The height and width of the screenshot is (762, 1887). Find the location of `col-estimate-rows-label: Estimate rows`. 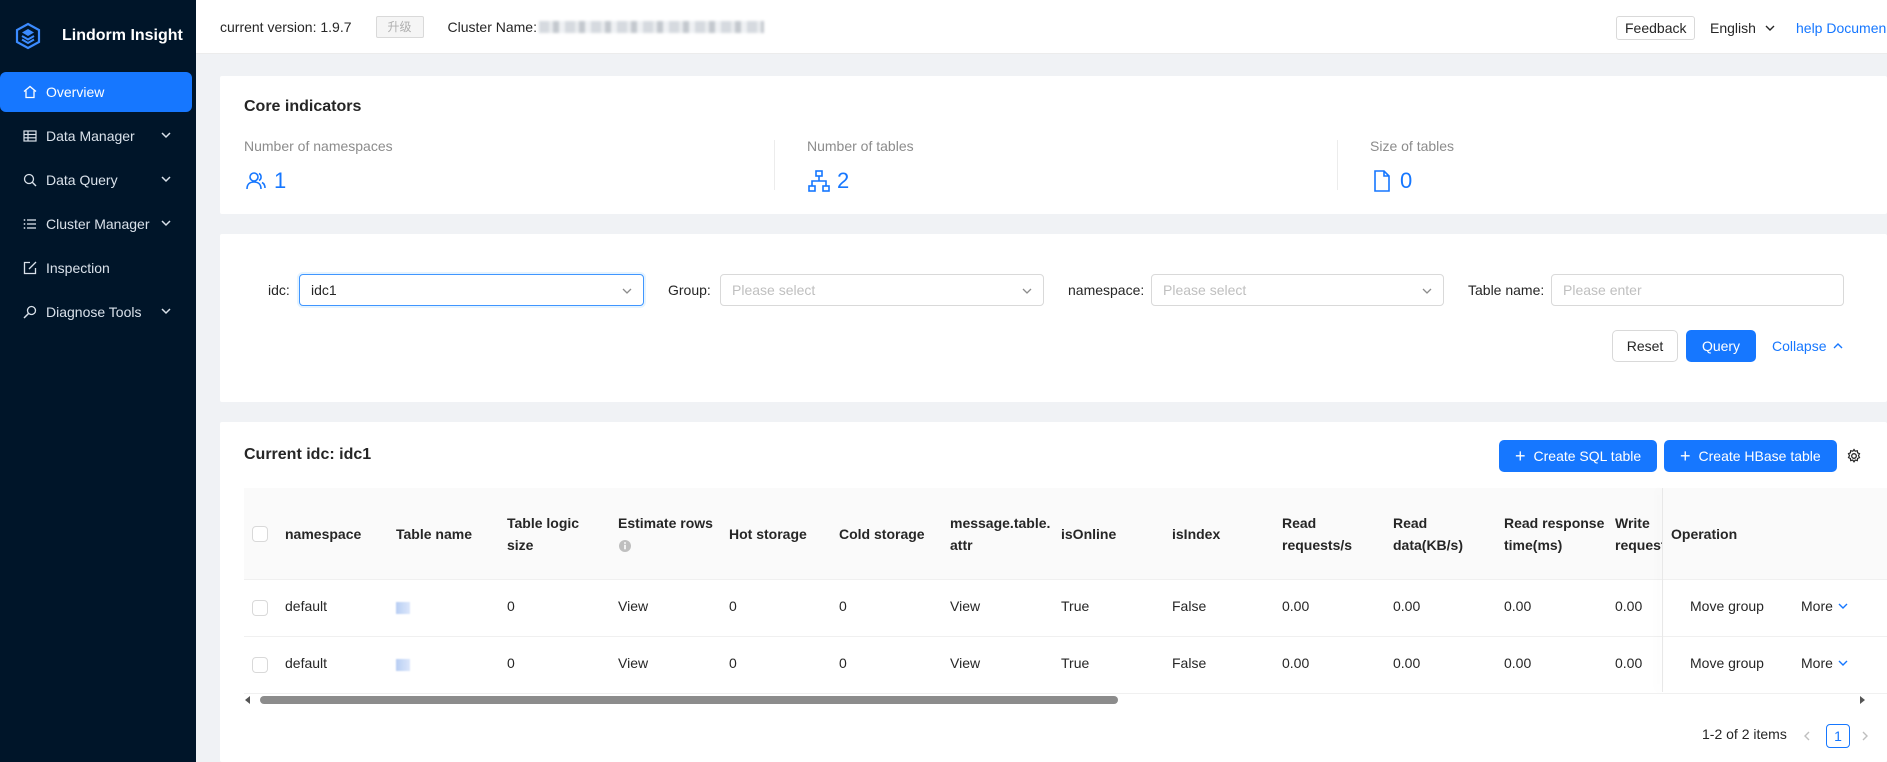

col-estimate-rows-label: Estimate rows is located at coordinates (665, 523).